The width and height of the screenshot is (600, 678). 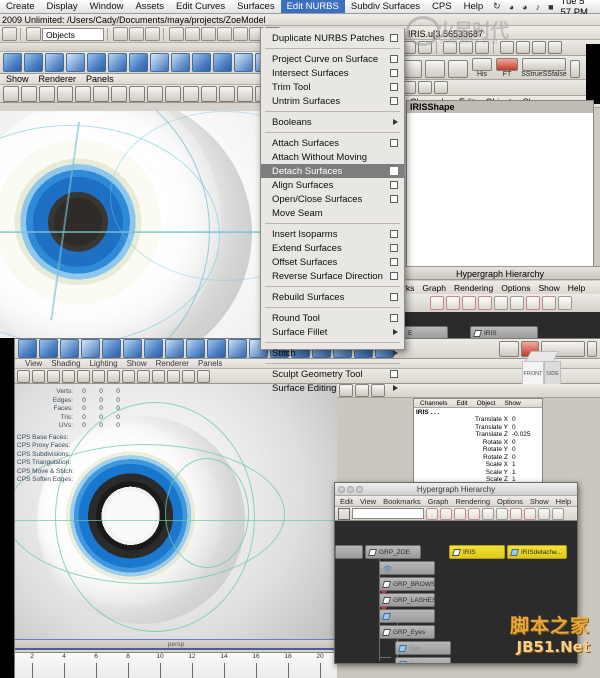 I want to click on clock-icon: ◕, so click(x=511, y=7).